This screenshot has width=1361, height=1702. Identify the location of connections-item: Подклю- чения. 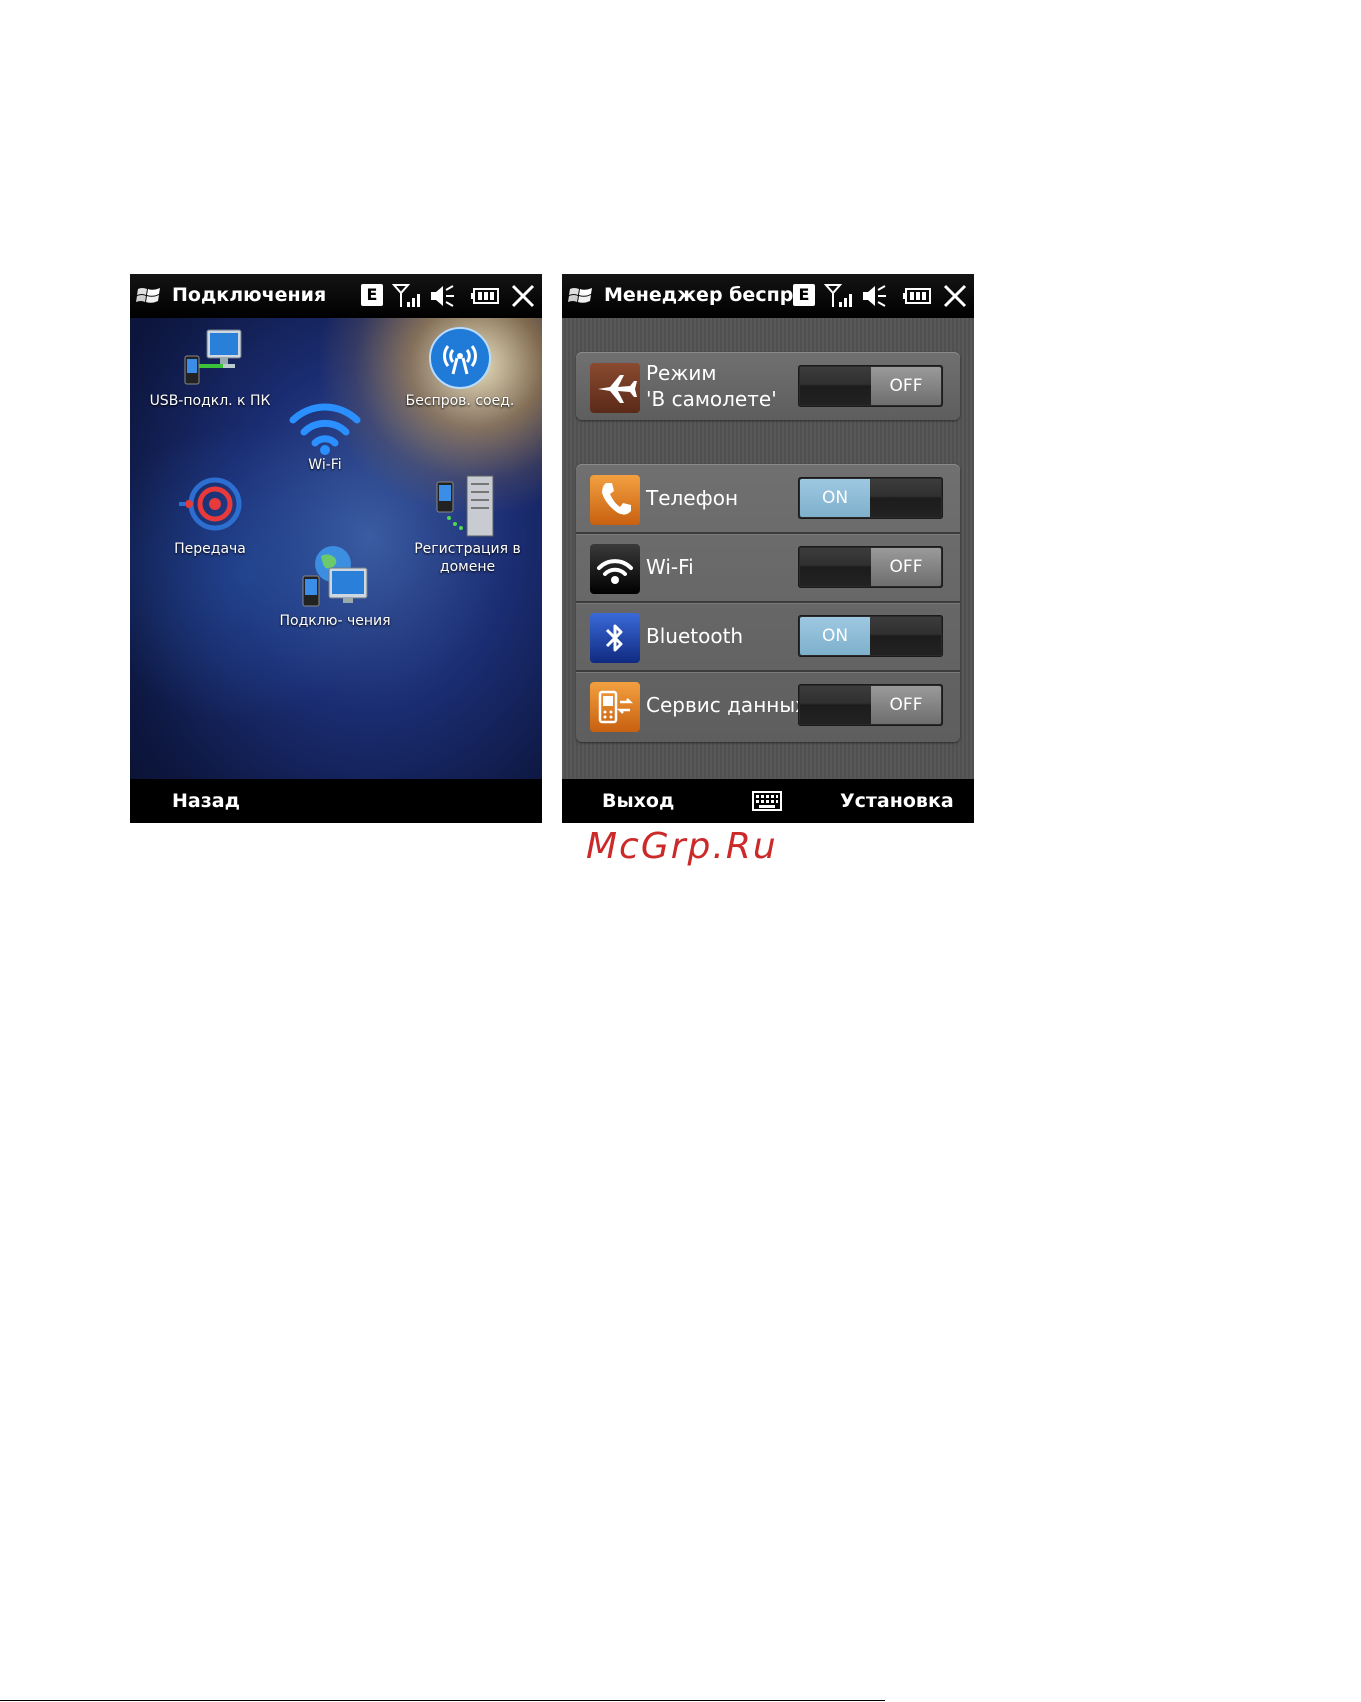
(335, 586).